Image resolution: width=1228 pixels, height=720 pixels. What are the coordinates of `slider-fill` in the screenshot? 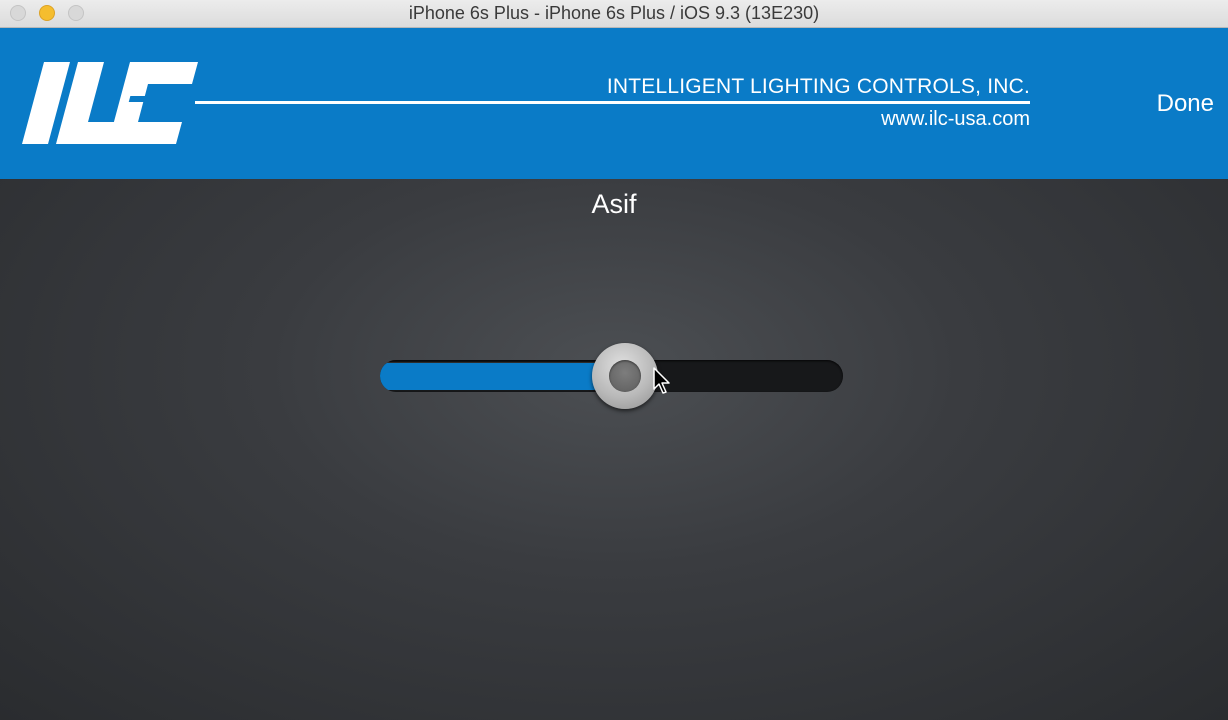 It's located at (502, 376).